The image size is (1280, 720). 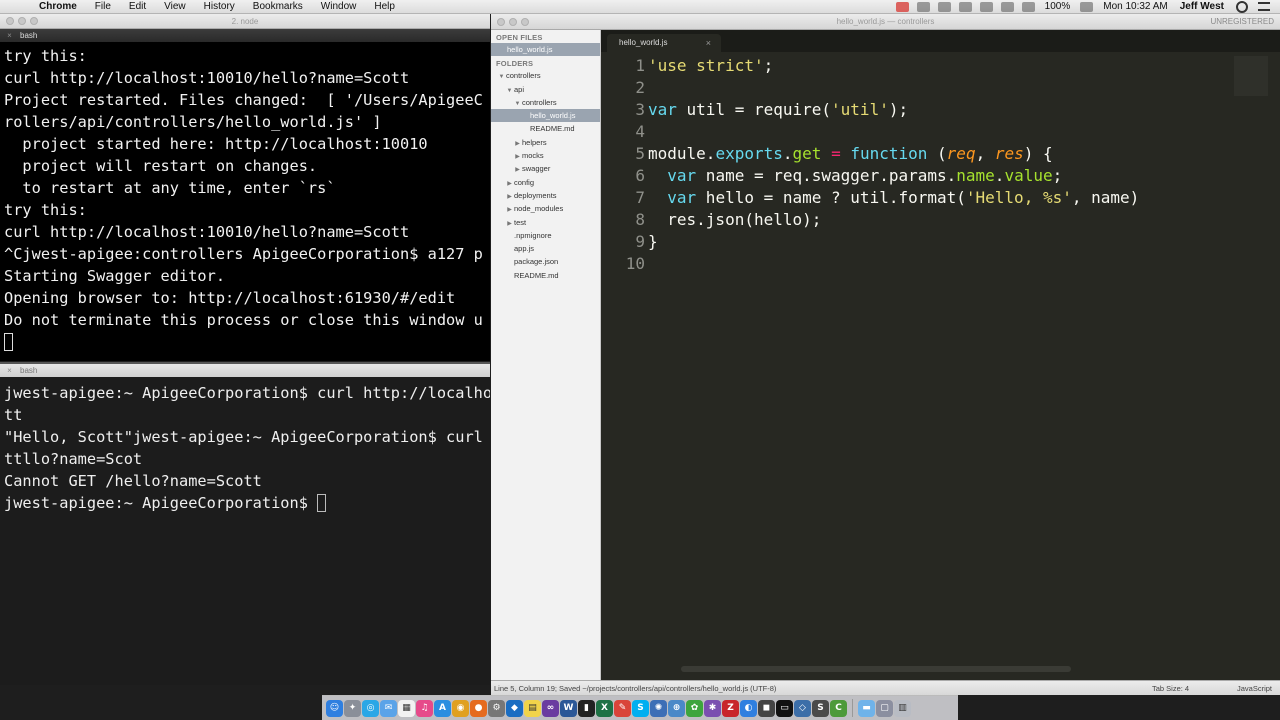 I want to click on close-window-button, so click(x=10, y=21).